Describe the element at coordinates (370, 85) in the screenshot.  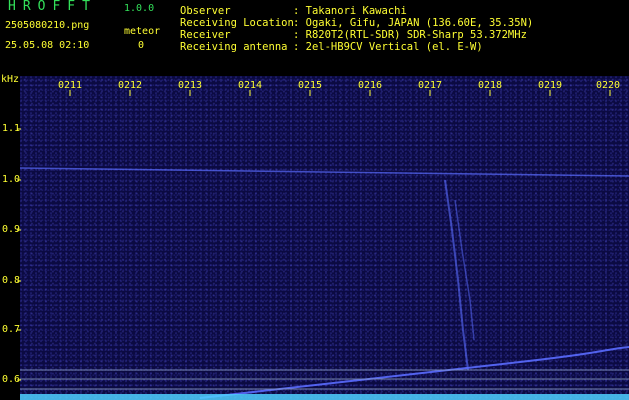
I see `x-tick-0216: 0216` at that location.